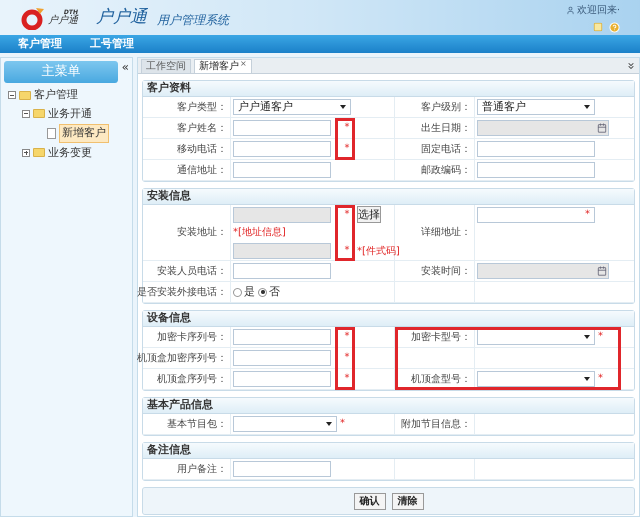 The image size is (640, 517). What do you see at coordinates (51, 133) in the screenshot?
I see `document-icon` at bounding box center [51, 133].